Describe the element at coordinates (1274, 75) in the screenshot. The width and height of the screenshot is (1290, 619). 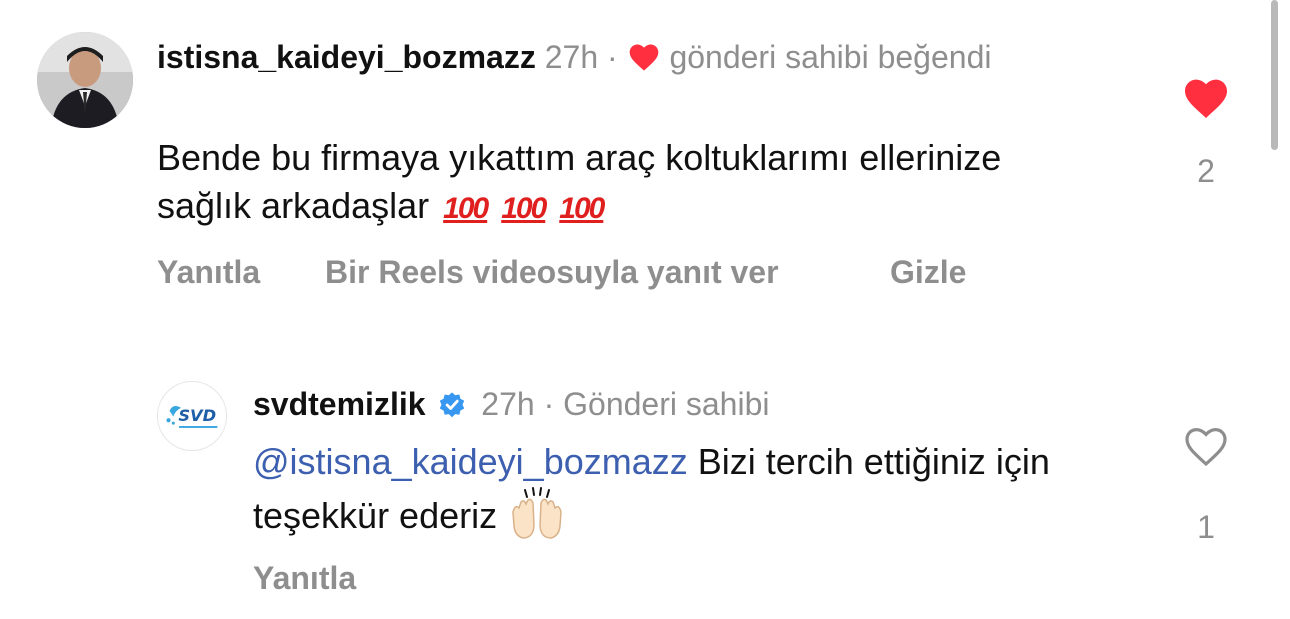
I see `scrollbar` at that location.